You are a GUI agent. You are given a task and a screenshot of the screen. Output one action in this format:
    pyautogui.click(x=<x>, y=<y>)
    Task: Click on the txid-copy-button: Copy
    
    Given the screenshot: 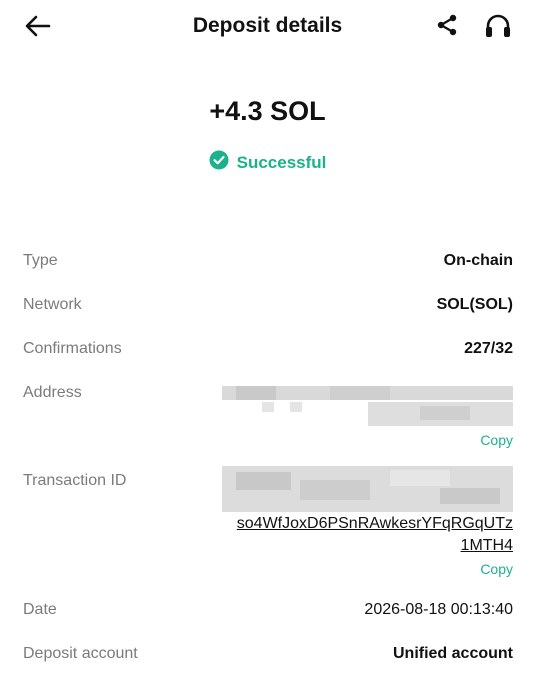 What is the action you would take?
    pyautogui.click(x=496, y=569)
    